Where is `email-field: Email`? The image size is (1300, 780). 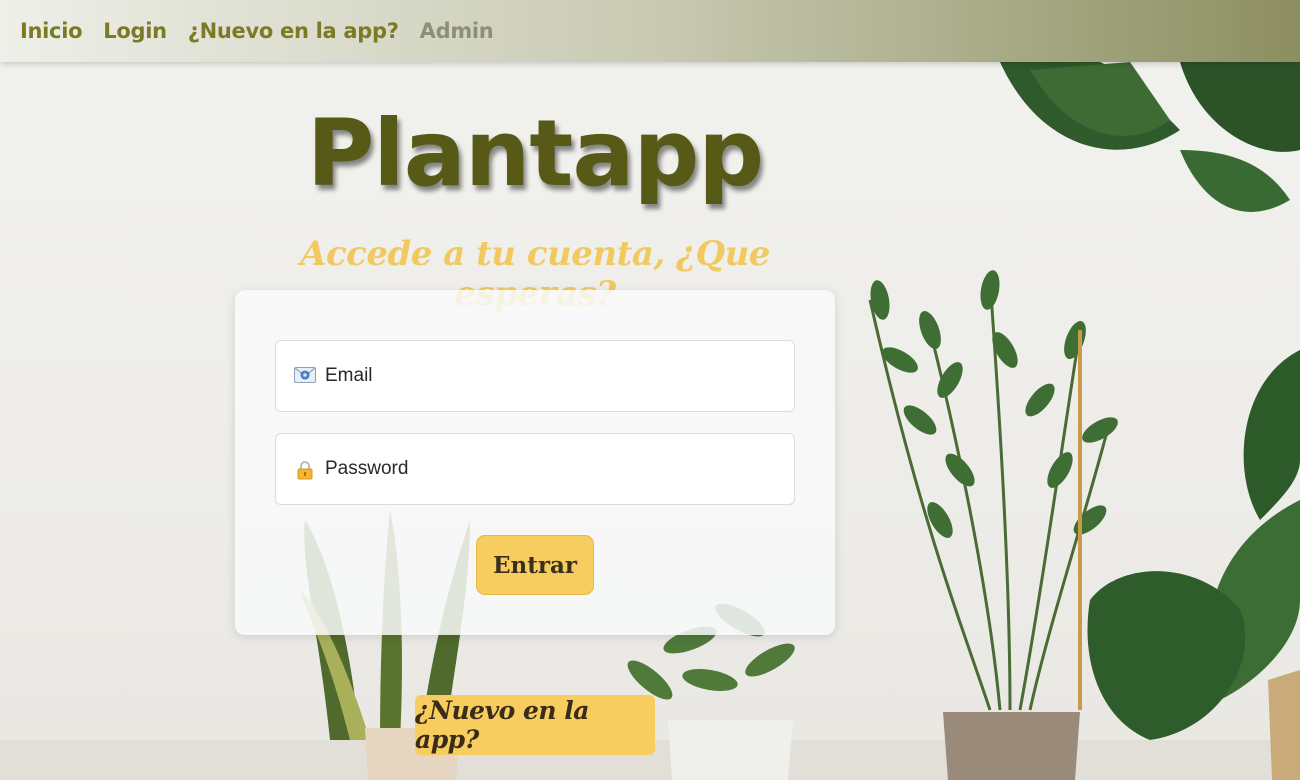
email-field: Email is located at coordinates (535, 376).